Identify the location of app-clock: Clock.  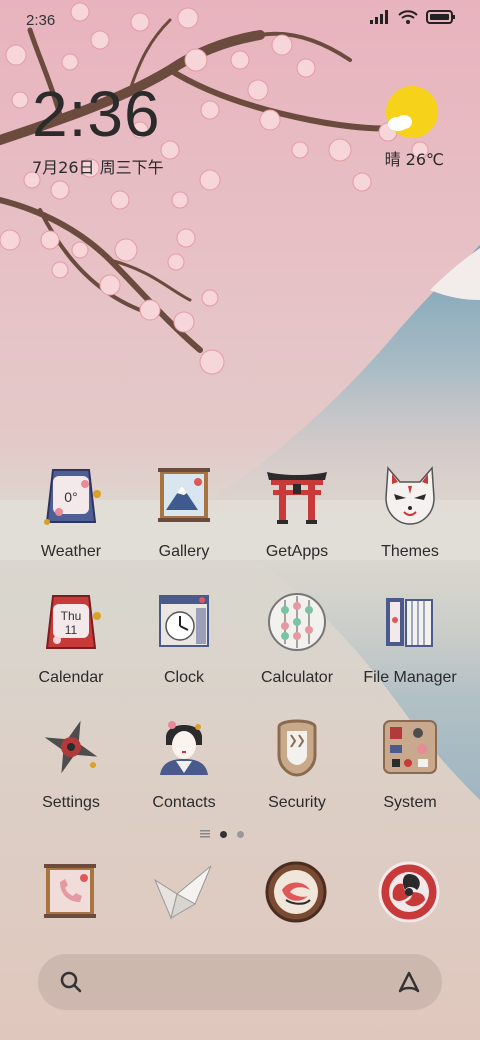
(184, 638).